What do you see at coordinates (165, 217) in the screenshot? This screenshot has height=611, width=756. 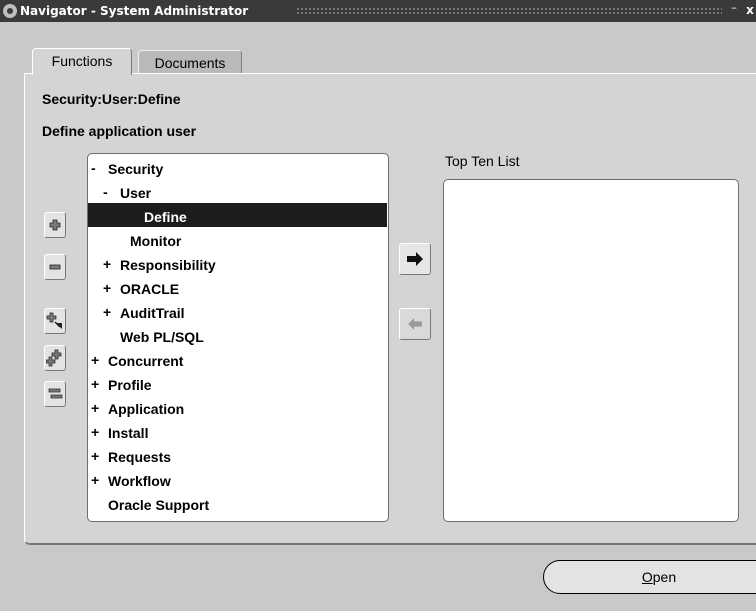 I see `tree-item-label: Define` at bounding box center [165, 217].